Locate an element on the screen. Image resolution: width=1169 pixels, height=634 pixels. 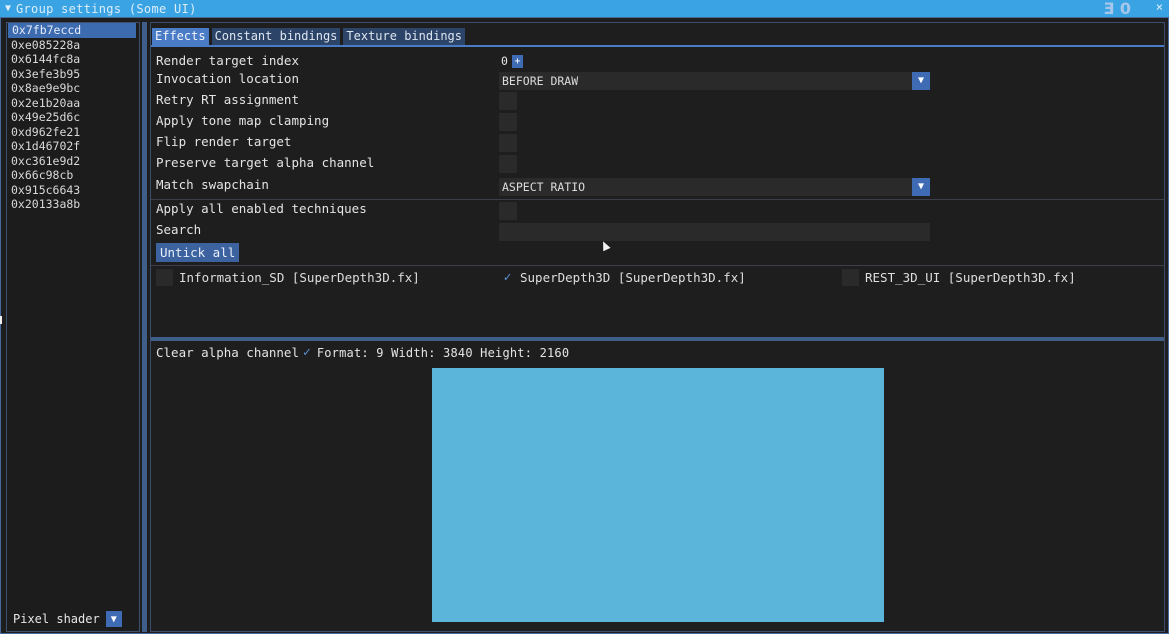
technique-label: SuperDepth3D [SuperDepth3D.fx] is located at coordinates (633, 277).